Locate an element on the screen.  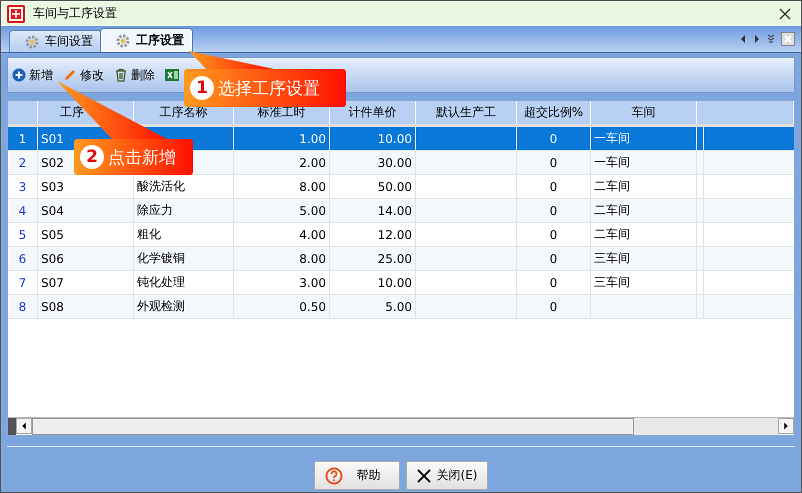
table-cell: 50.00 is located at coordinates (395, 187).